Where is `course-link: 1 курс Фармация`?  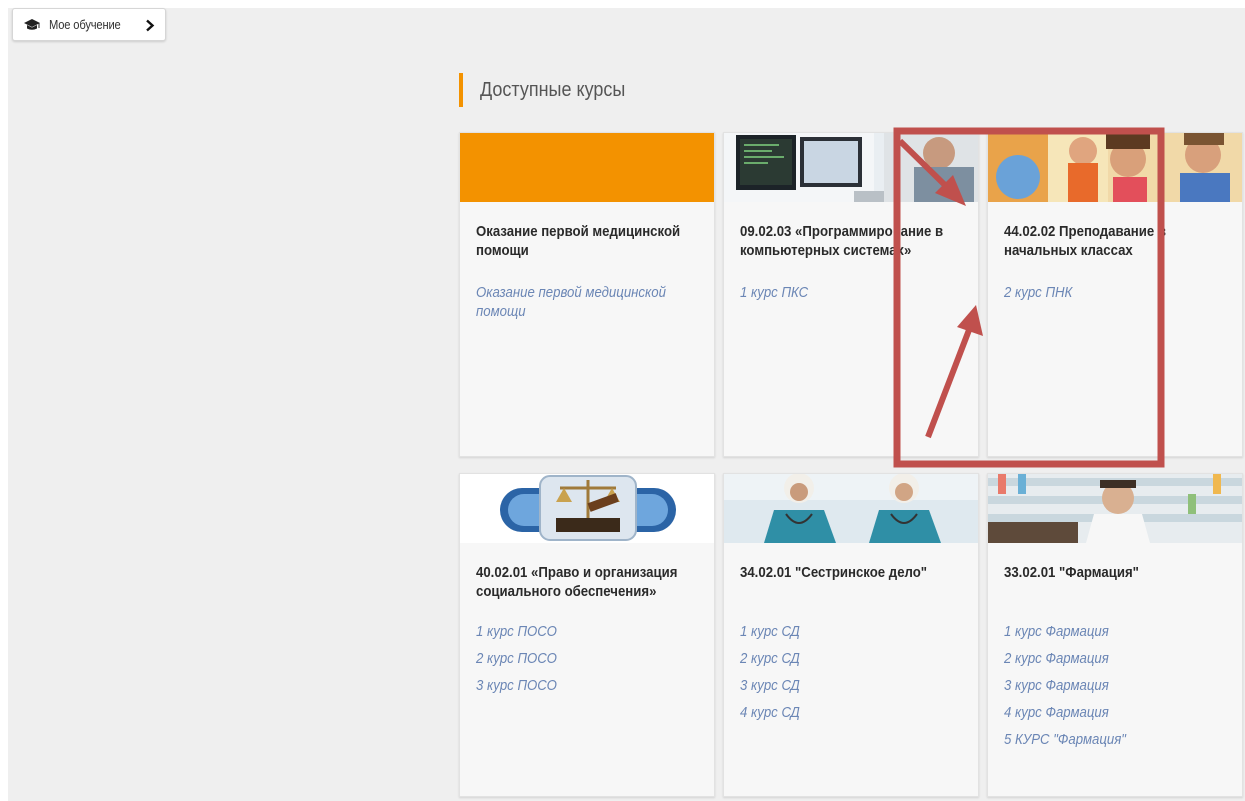
course-link: 1 курс Фармация is located at coordinates (1118, 635).